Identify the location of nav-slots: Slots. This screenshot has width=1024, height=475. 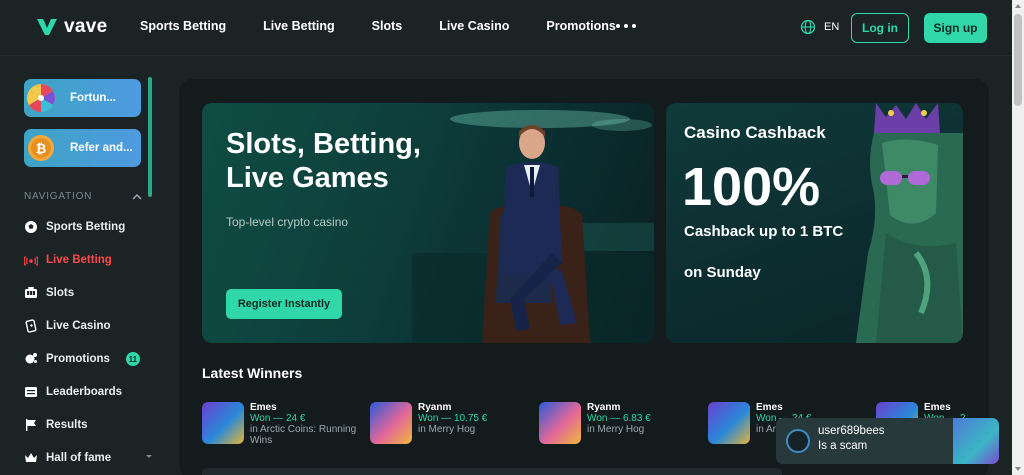
(387, 26).